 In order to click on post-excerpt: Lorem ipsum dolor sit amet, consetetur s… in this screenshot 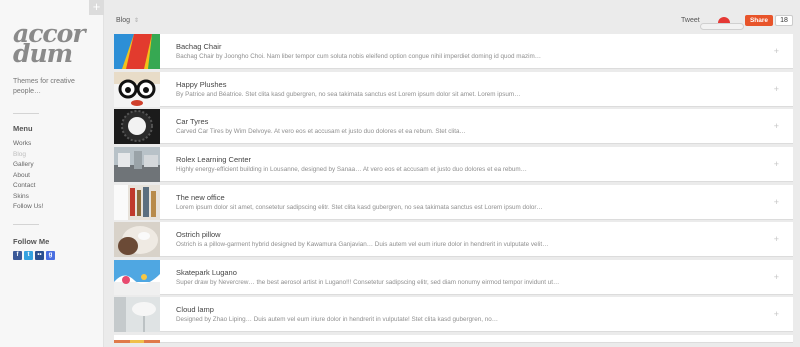, I will do `click(359, 207)`.